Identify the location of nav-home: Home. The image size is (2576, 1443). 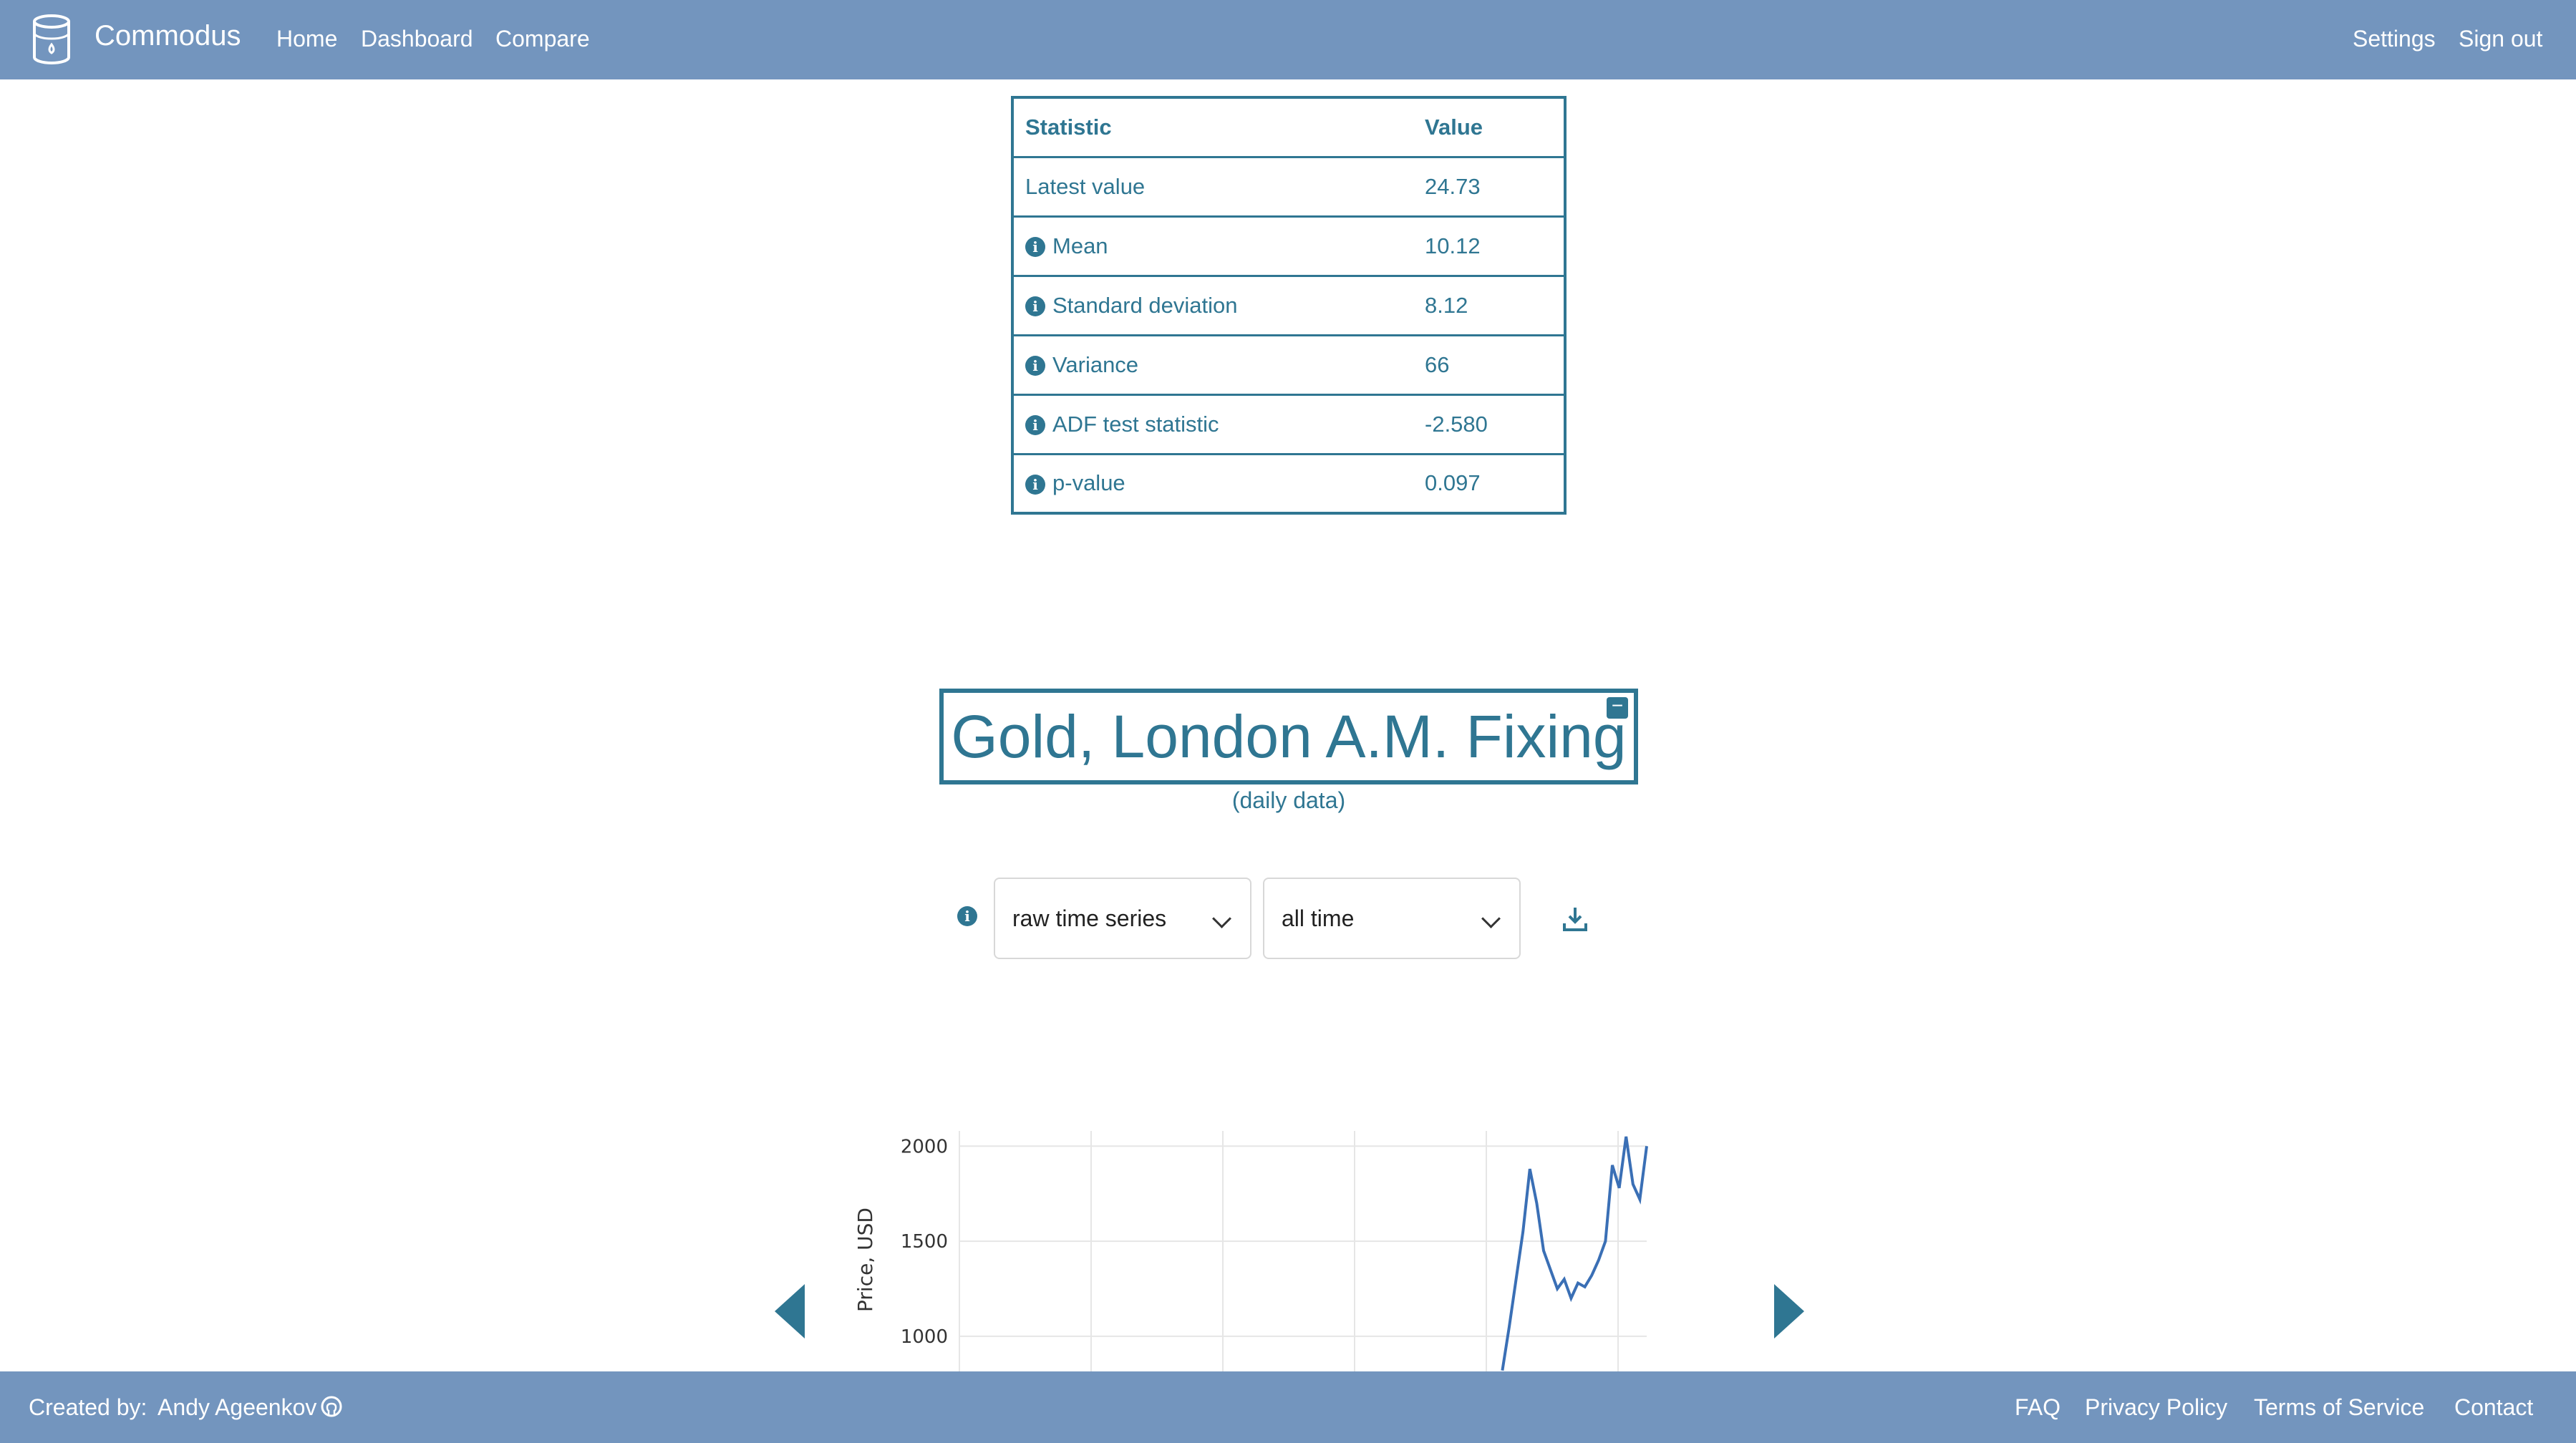
(306, 39).